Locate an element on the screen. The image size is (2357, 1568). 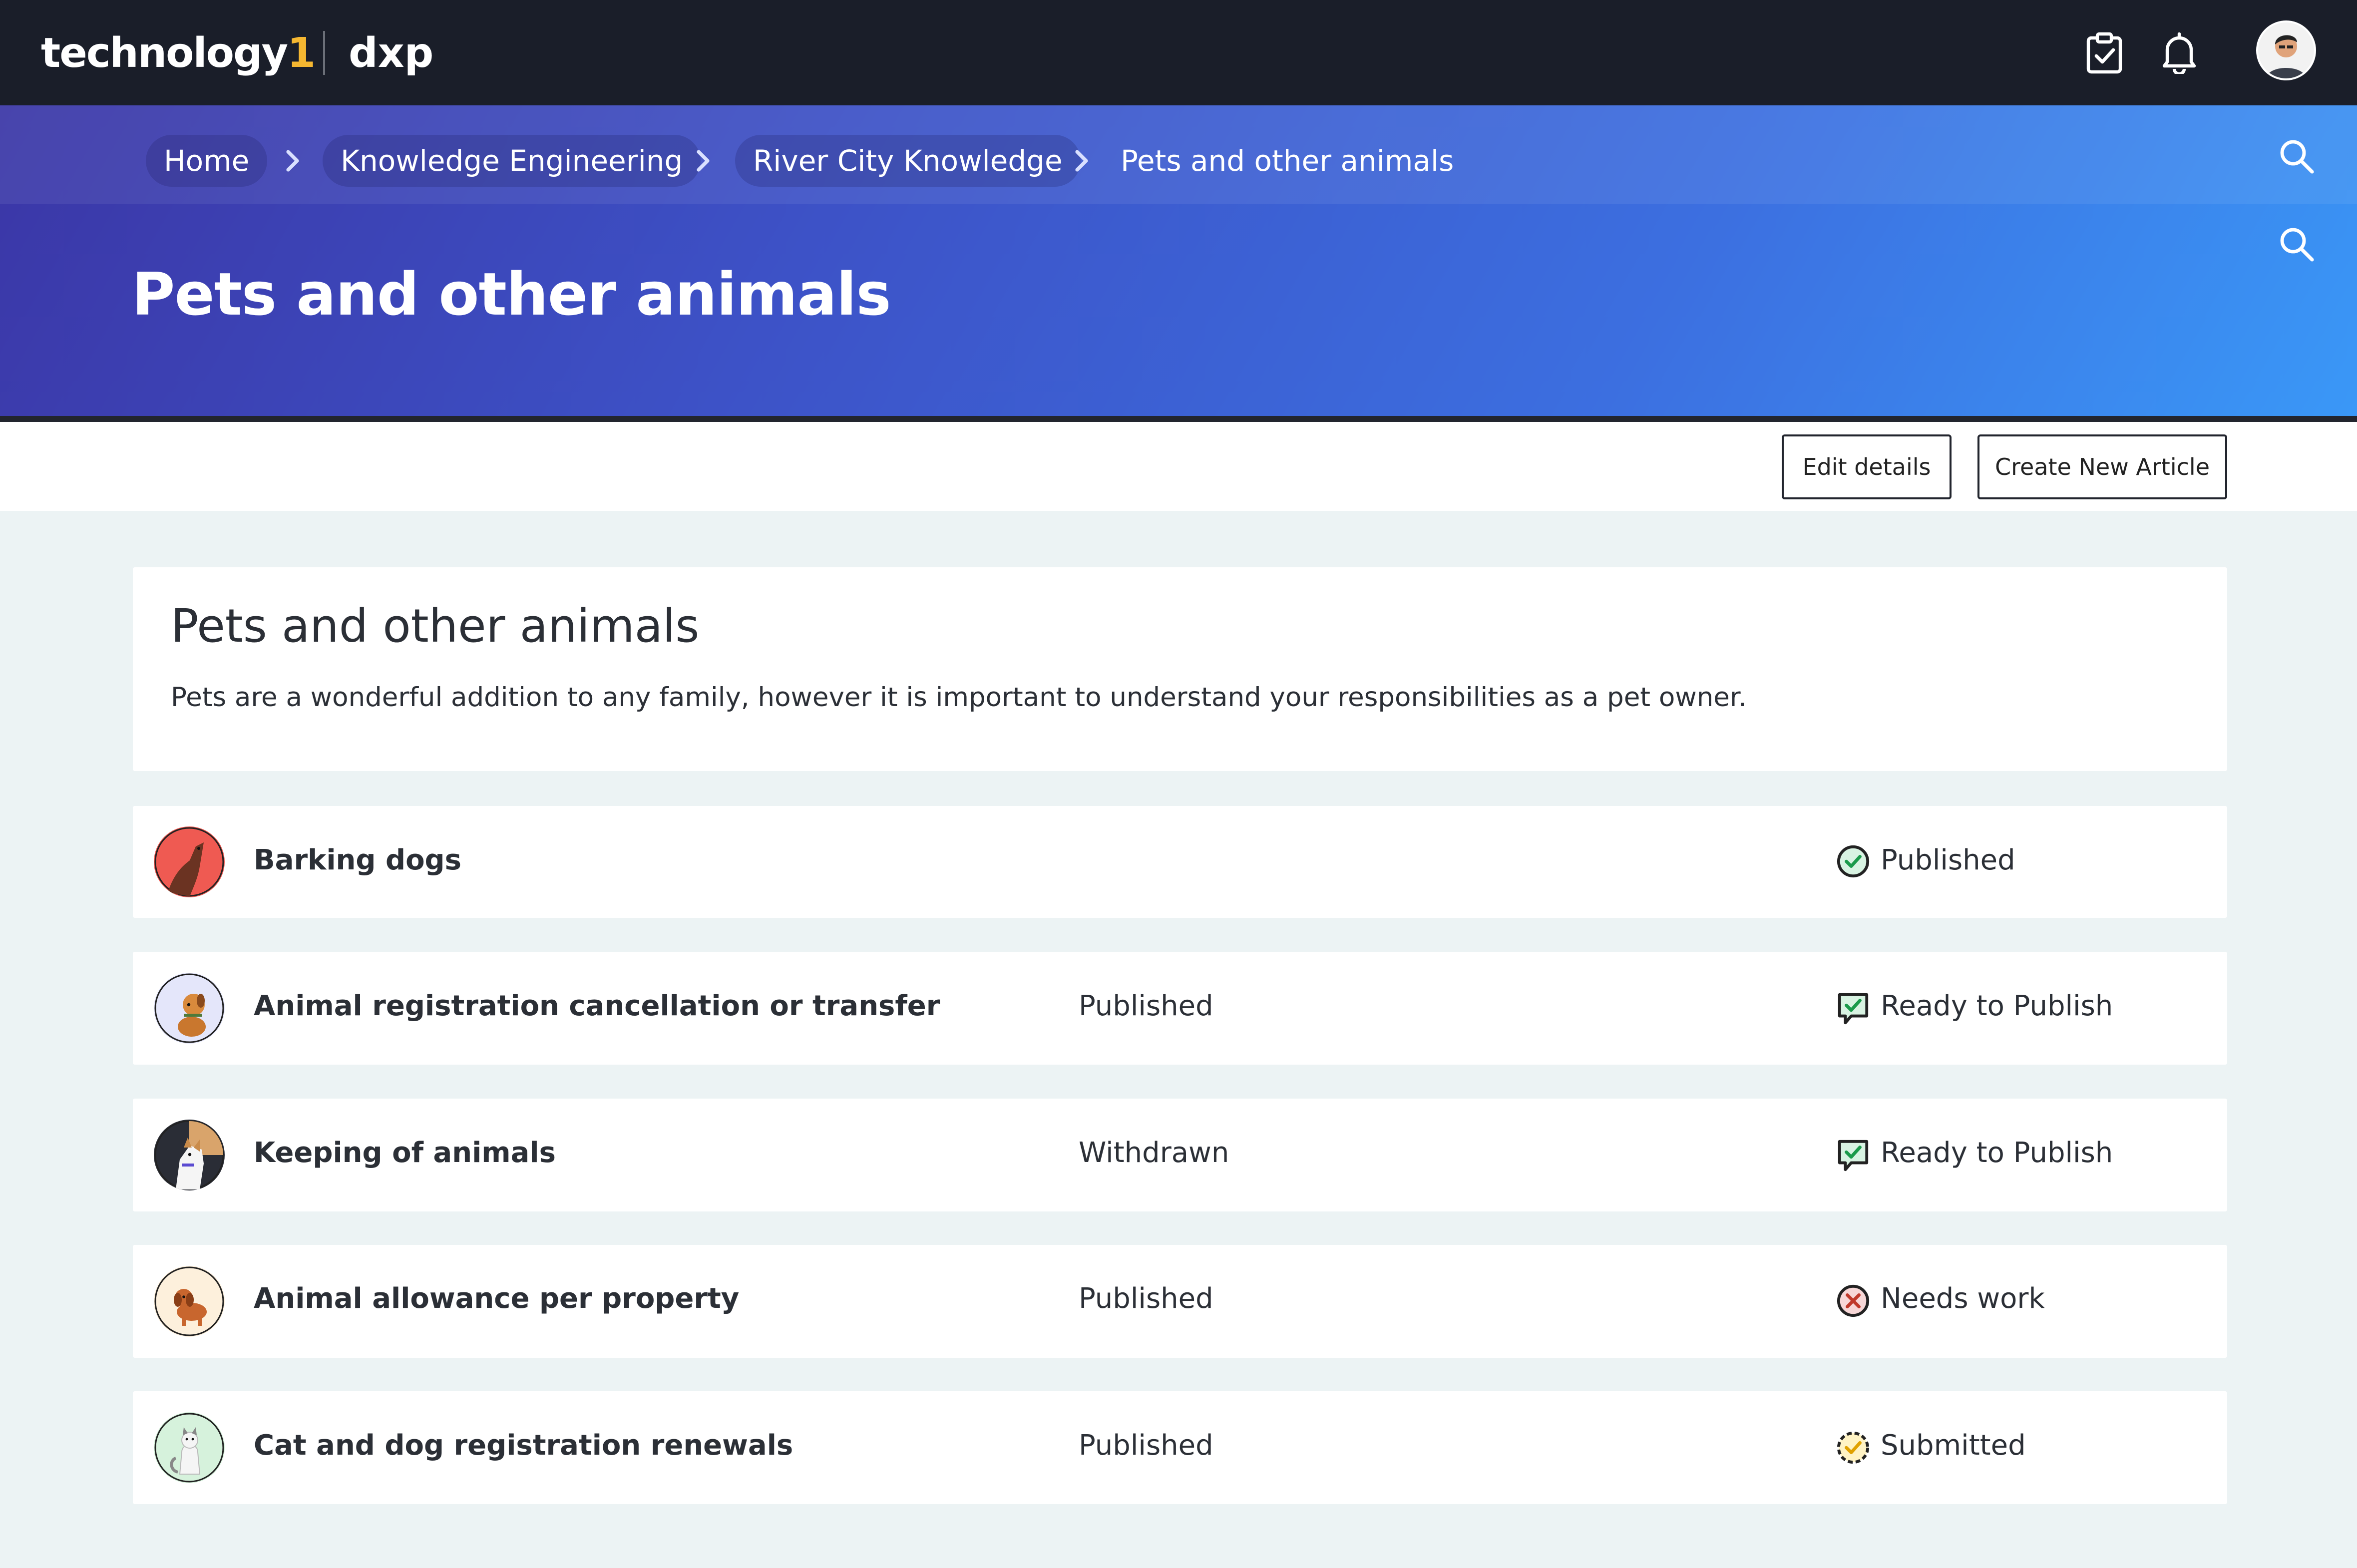
create-new-article-button: Create New Article is located at coordinates (2102, 466).